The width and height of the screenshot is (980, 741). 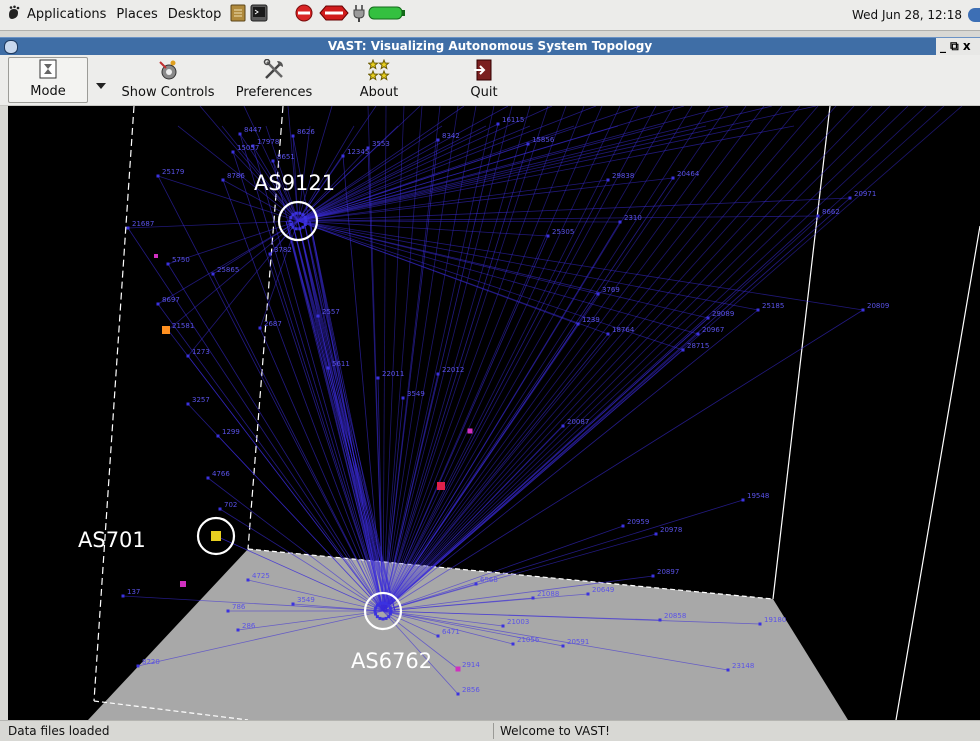 I want to click on about-button: About, so click(x=379, y=80).